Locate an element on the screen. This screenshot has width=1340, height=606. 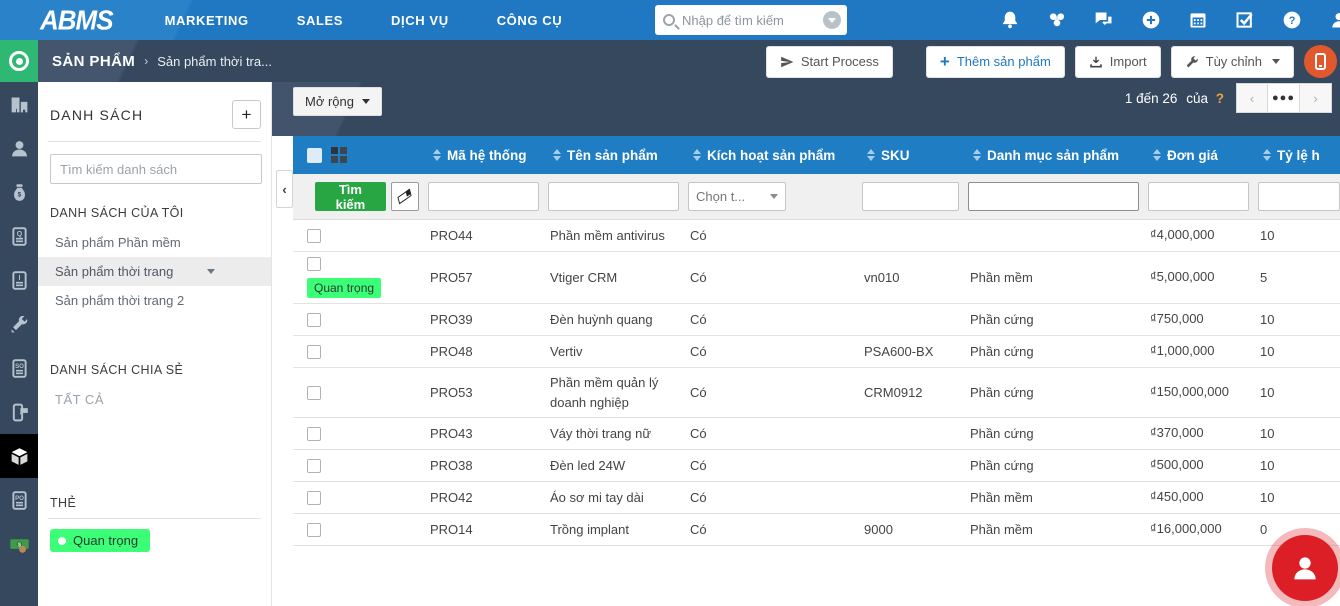
add-list-button: + is located at coordinates (246, 114).